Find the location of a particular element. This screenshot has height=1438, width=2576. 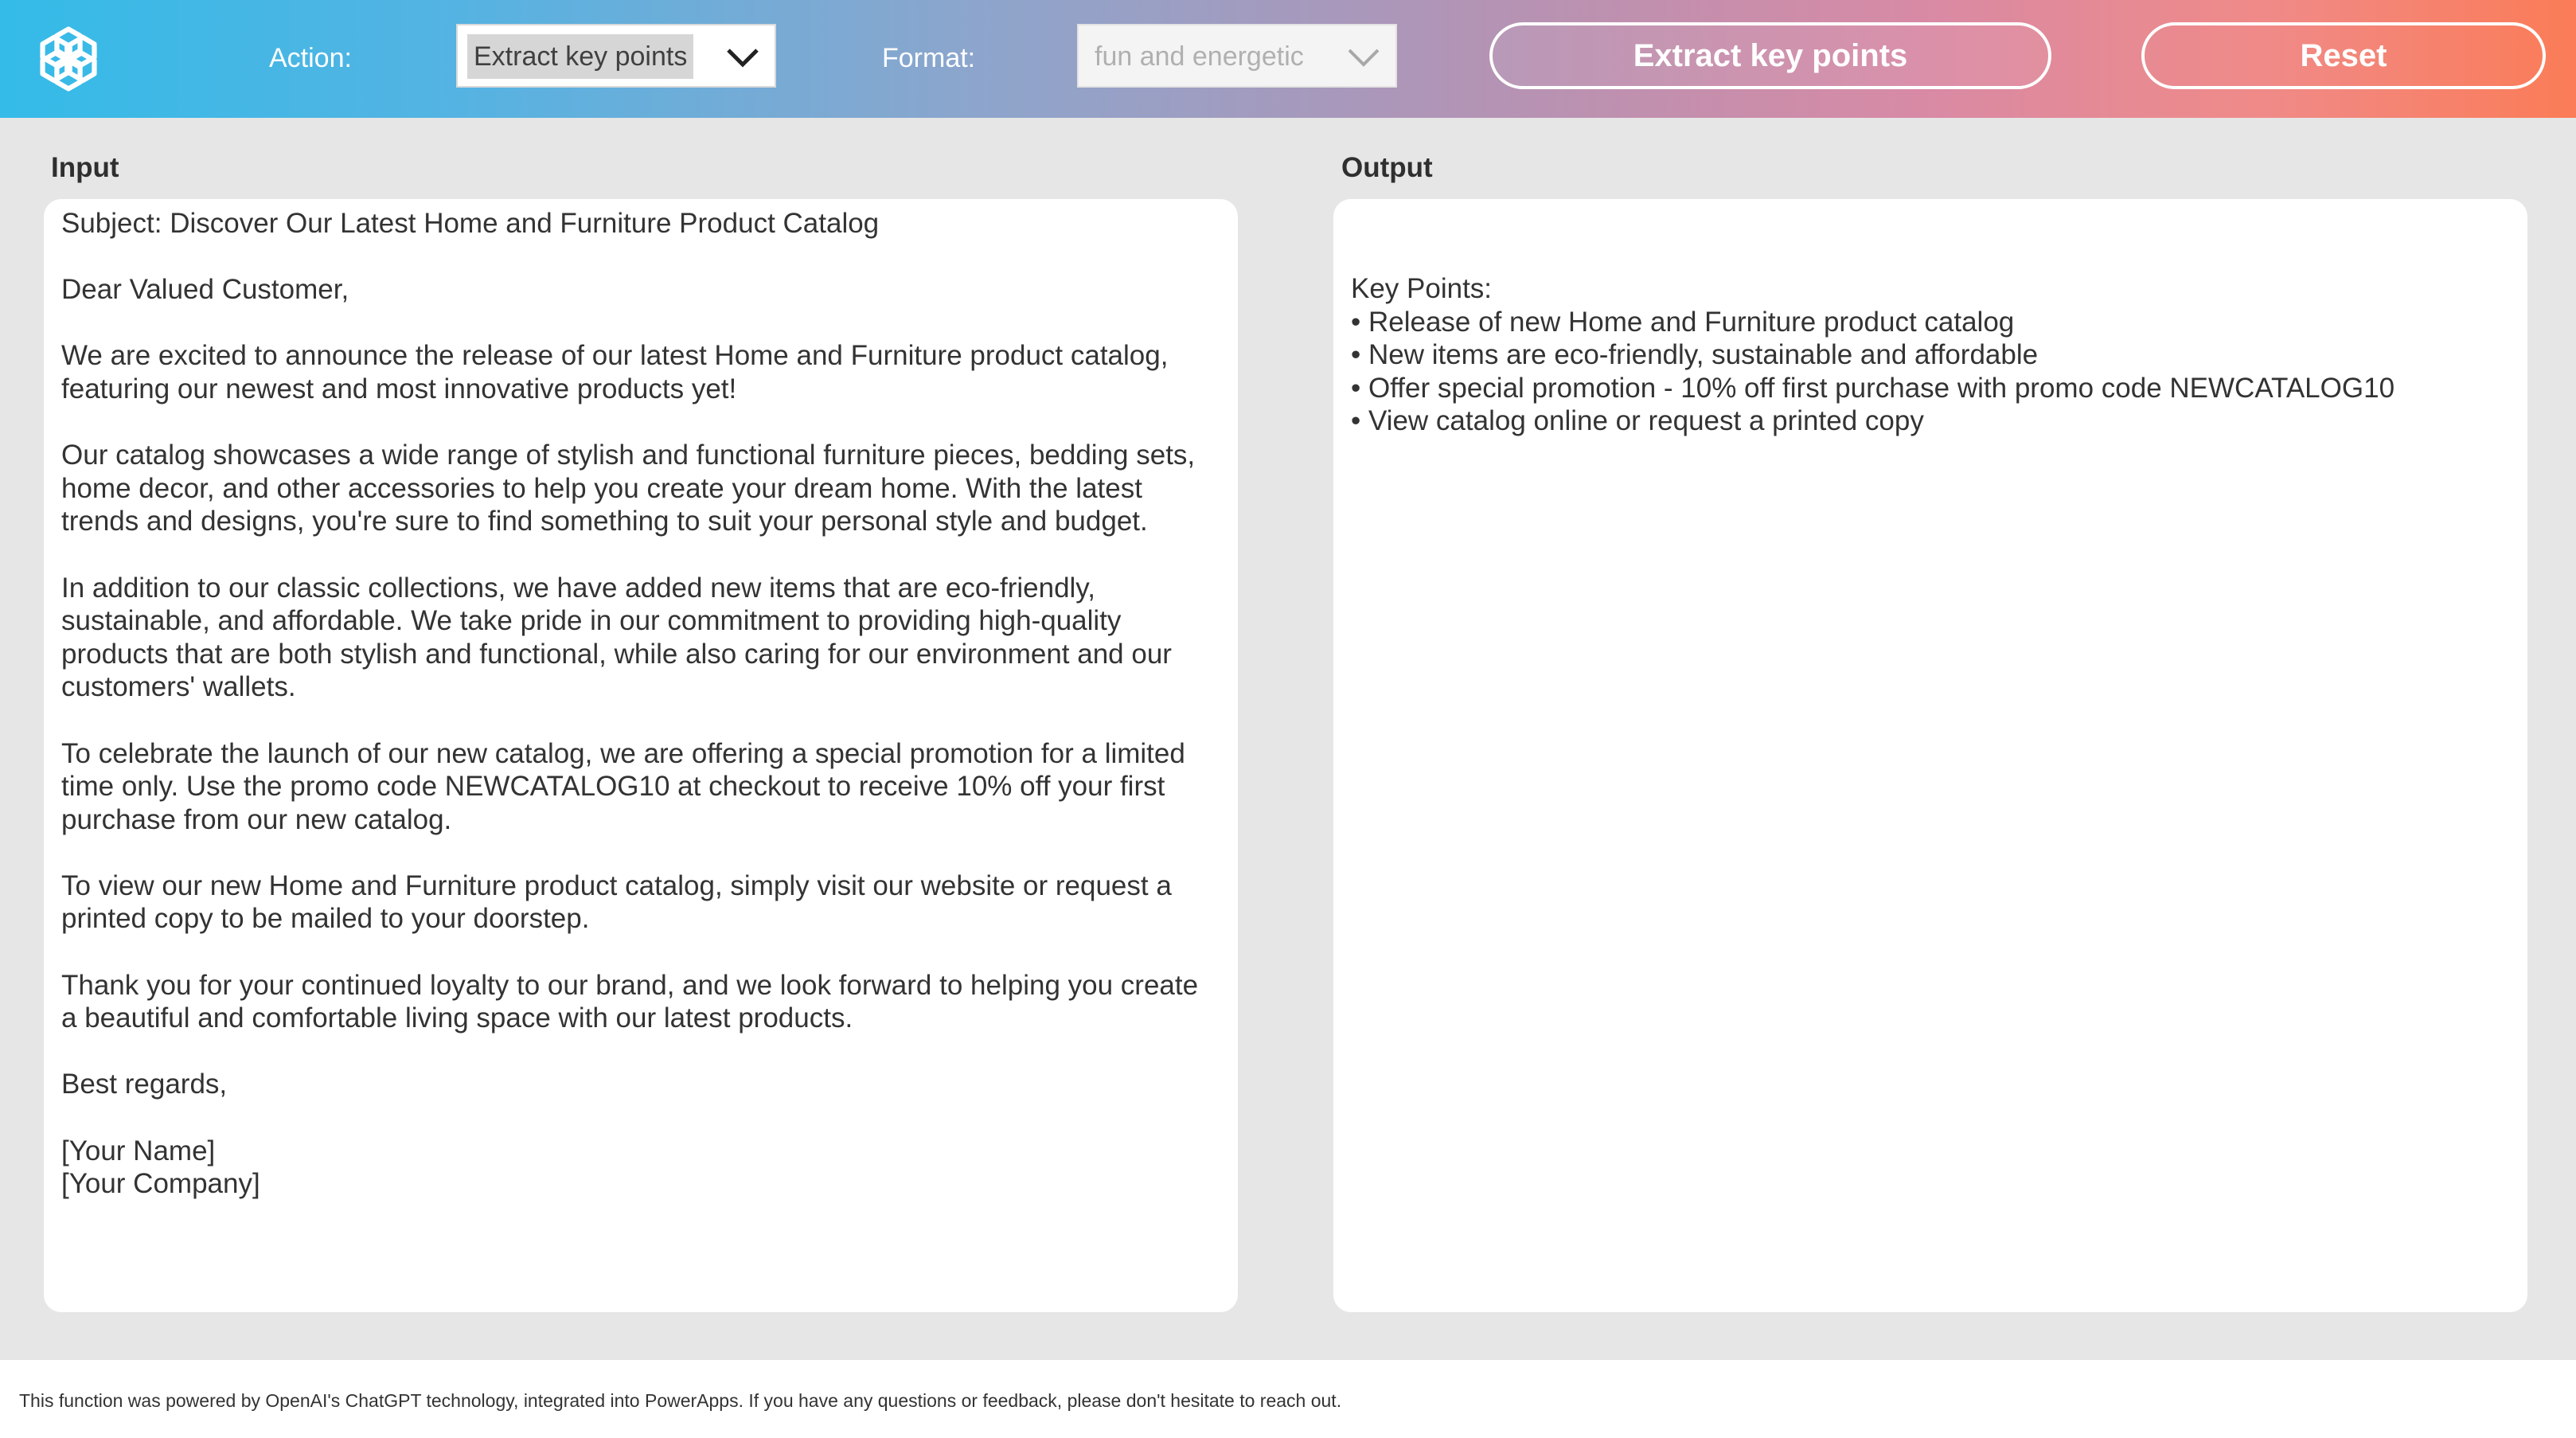

extract-key-points-button: Extract key points is located at coordinates (1770, 55).